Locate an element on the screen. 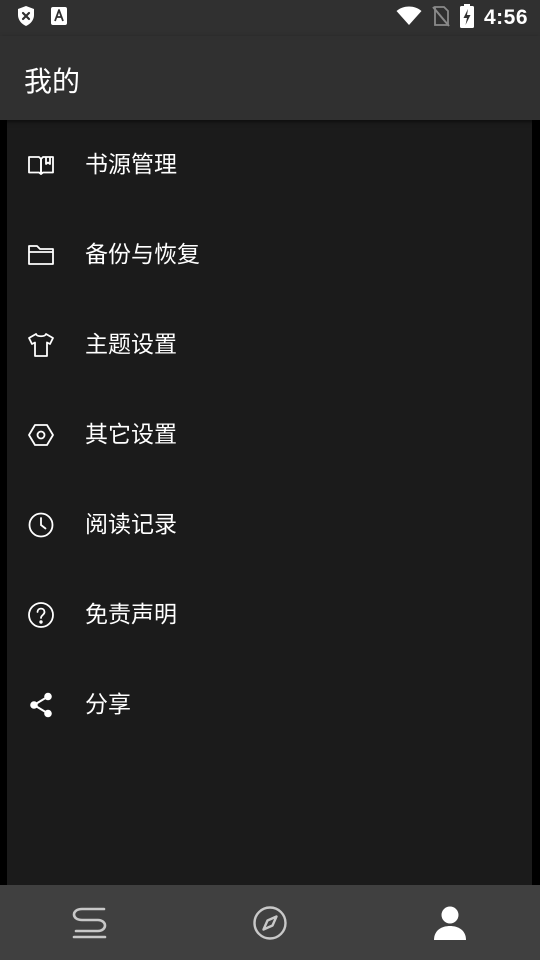  compass-icon is located at coordinates (270, 923).